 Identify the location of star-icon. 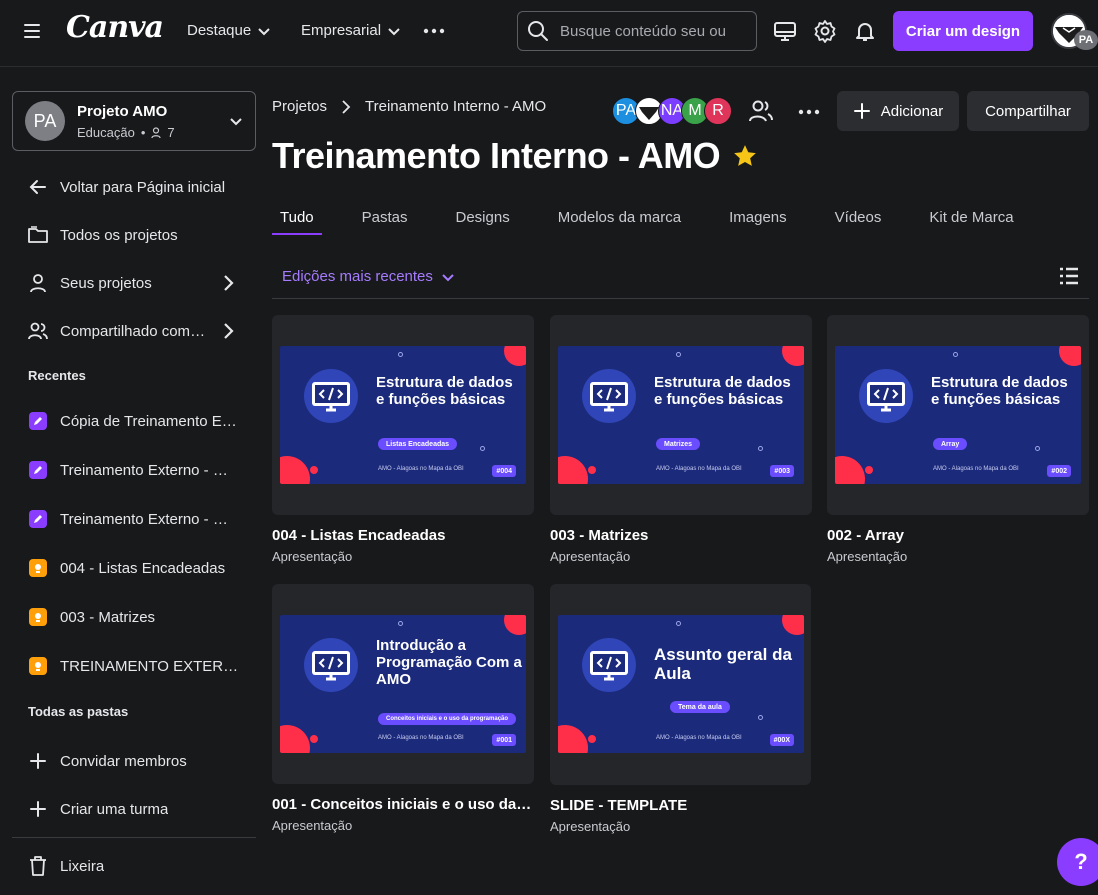
(745, 156).